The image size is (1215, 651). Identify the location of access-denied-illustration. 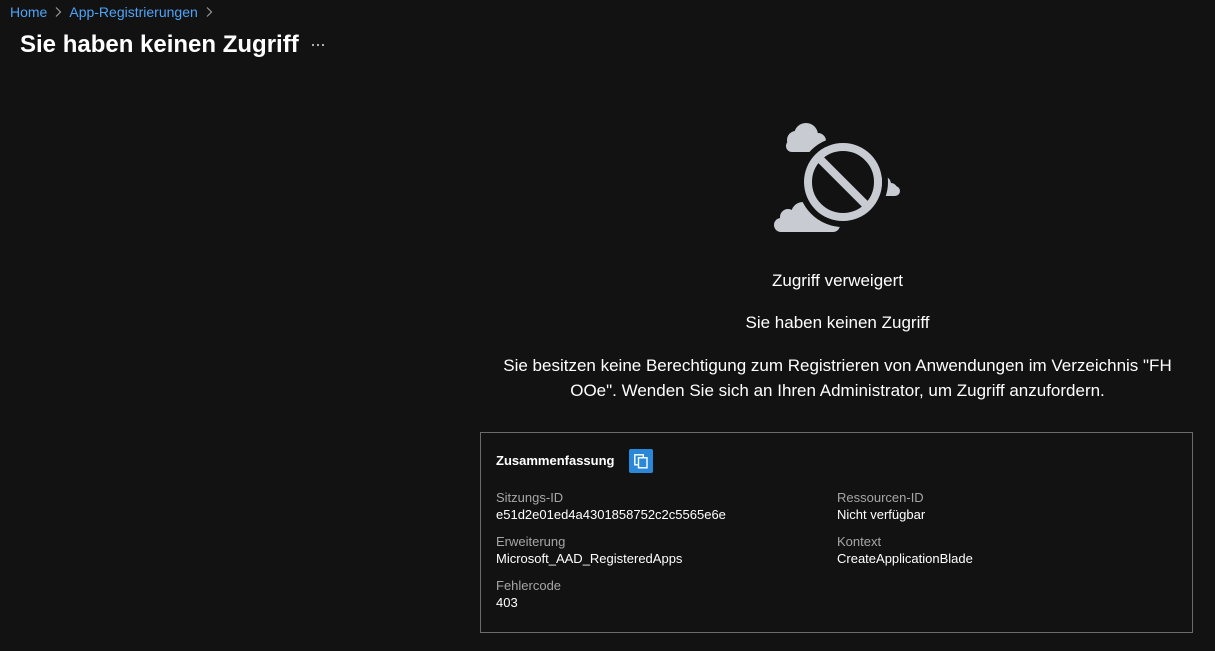
(837, 178).